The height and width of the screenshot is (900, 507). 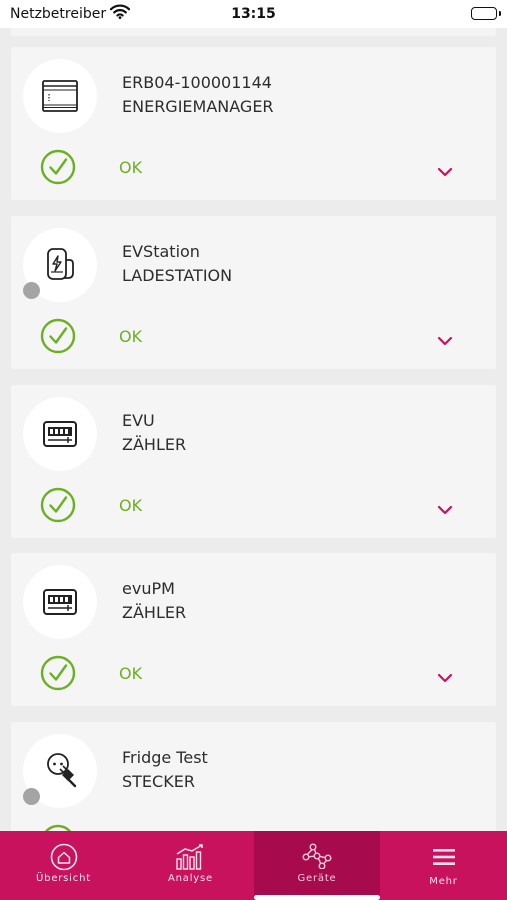 I want to click on battery-icon, so click(x=486, y=13).